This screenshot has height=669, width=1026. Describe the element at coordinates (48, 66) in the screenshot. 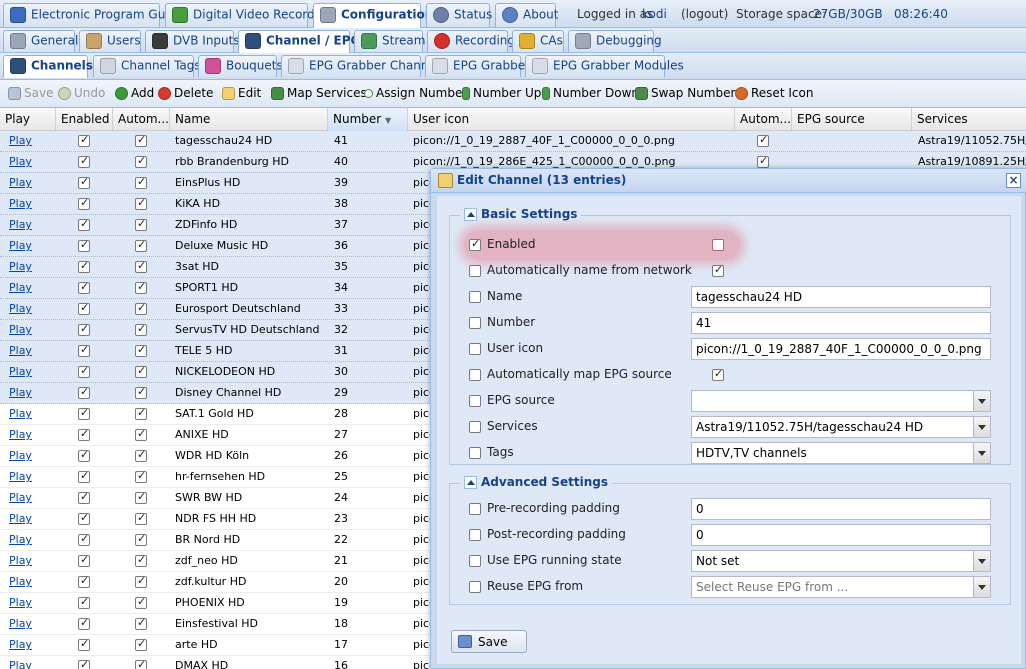

I see `tab-channels: Channels` at that location.